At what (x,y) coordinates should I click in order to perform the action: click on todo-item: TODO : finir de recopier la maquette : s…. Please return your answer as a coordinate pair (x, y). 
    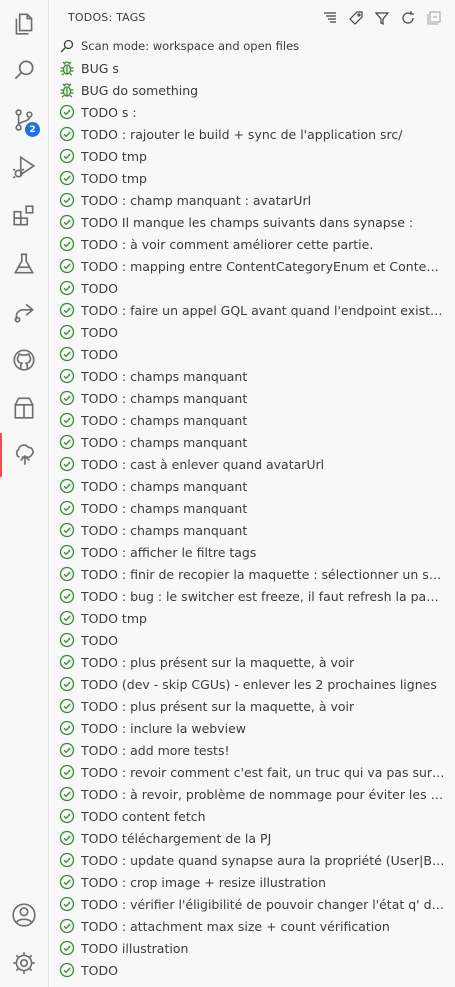
    Looking at the image, I should click on (252, 574).